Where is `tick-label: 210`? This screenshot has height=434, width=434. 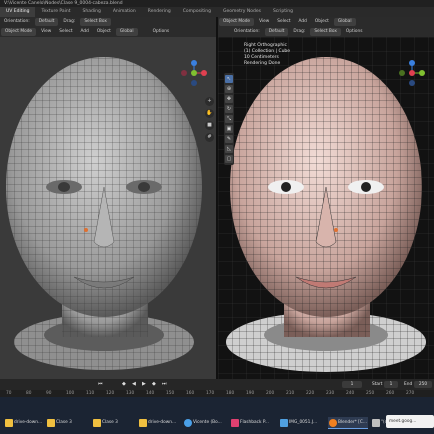
tick-label: 210 is located at coordinates (290, 393).